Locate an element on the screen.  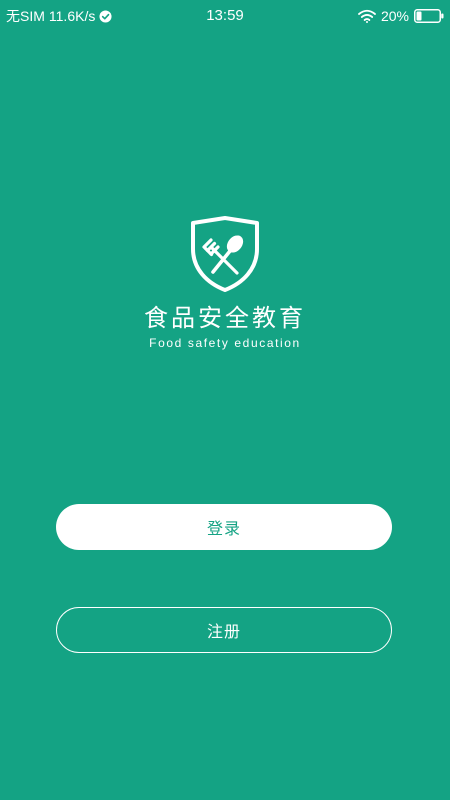
login-button: 登录 is located at coordinates (224, 527).